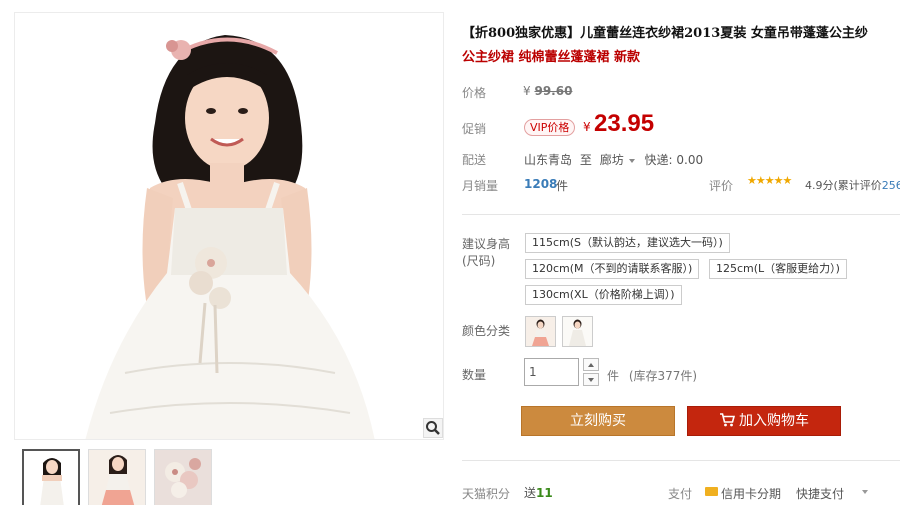 This screenshot has height=505, width=900. Describe the element at coordinates (751, 493) in the screenshot. I see `credit-installment-link: 信用卡分期` at that location.